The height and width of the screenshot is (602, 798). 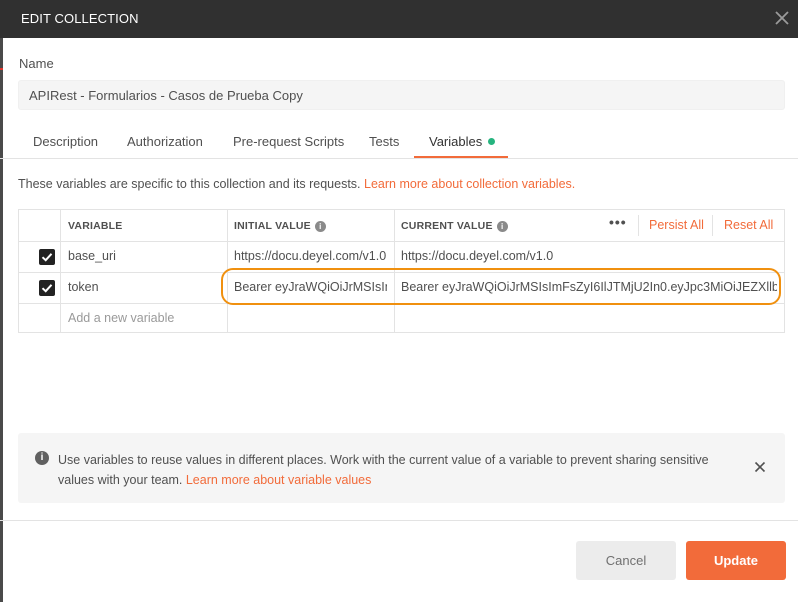 I want to click on persist-all-button: Persist All, so click(x=676, y=225).